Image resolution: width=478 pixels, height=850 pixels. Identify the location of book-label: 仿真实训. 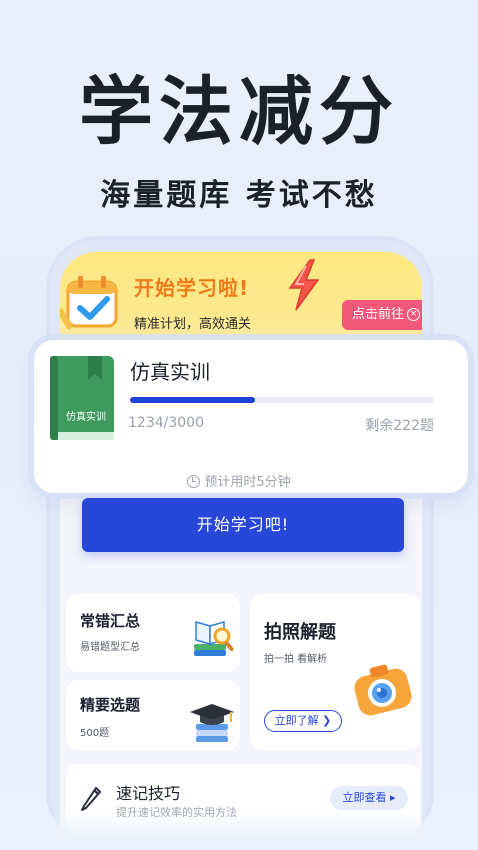
(86, 416).